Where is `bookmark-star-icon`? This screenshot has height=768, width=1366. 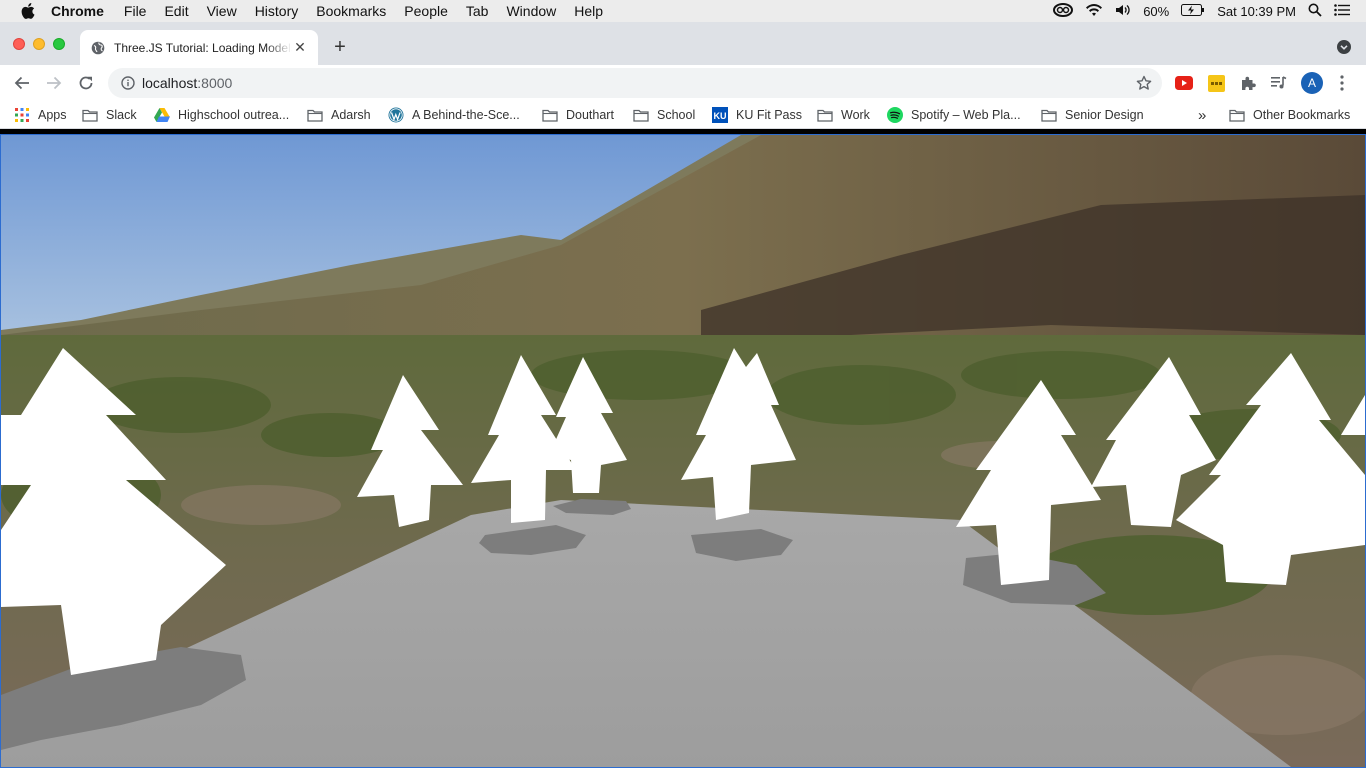 bookmark-star-icon is located at coordinates (1144, 83).